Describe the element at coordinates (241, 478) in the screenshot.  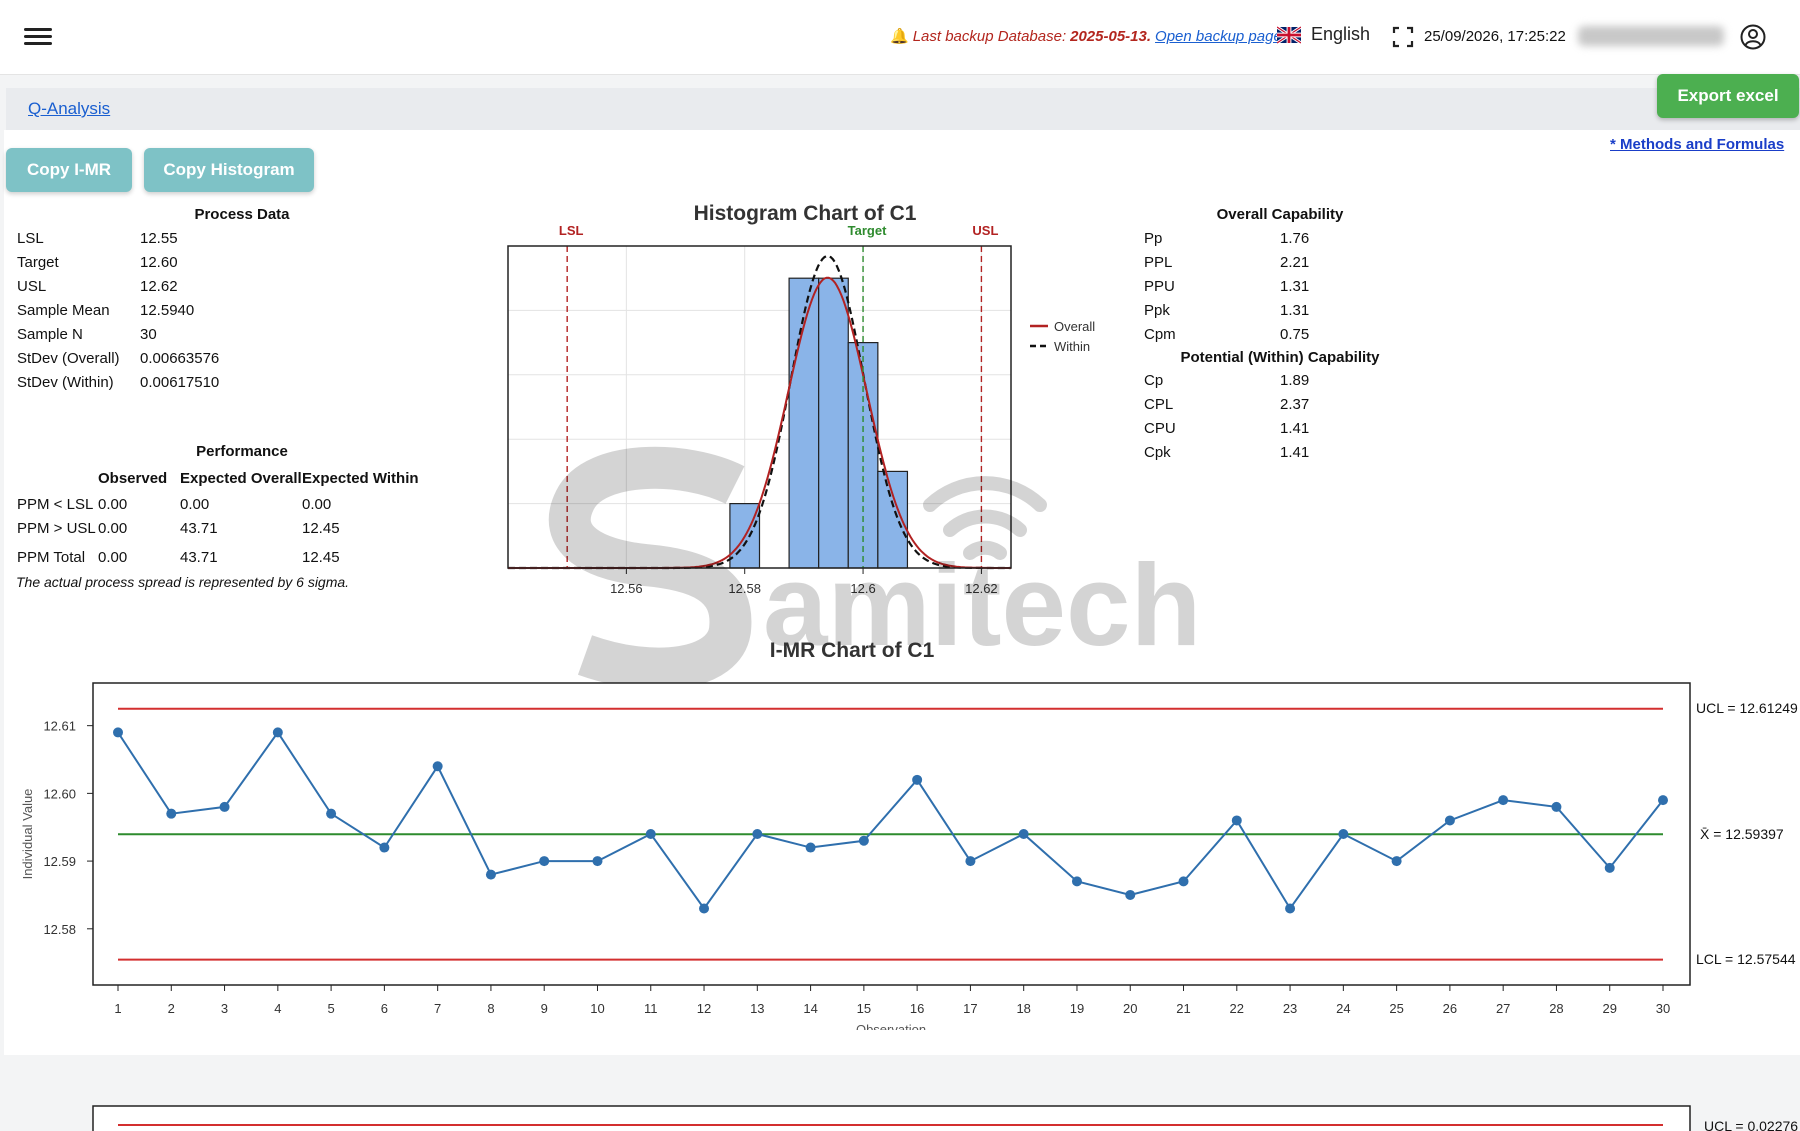
I see `col-expected-overall: Expected Overall` at that location.